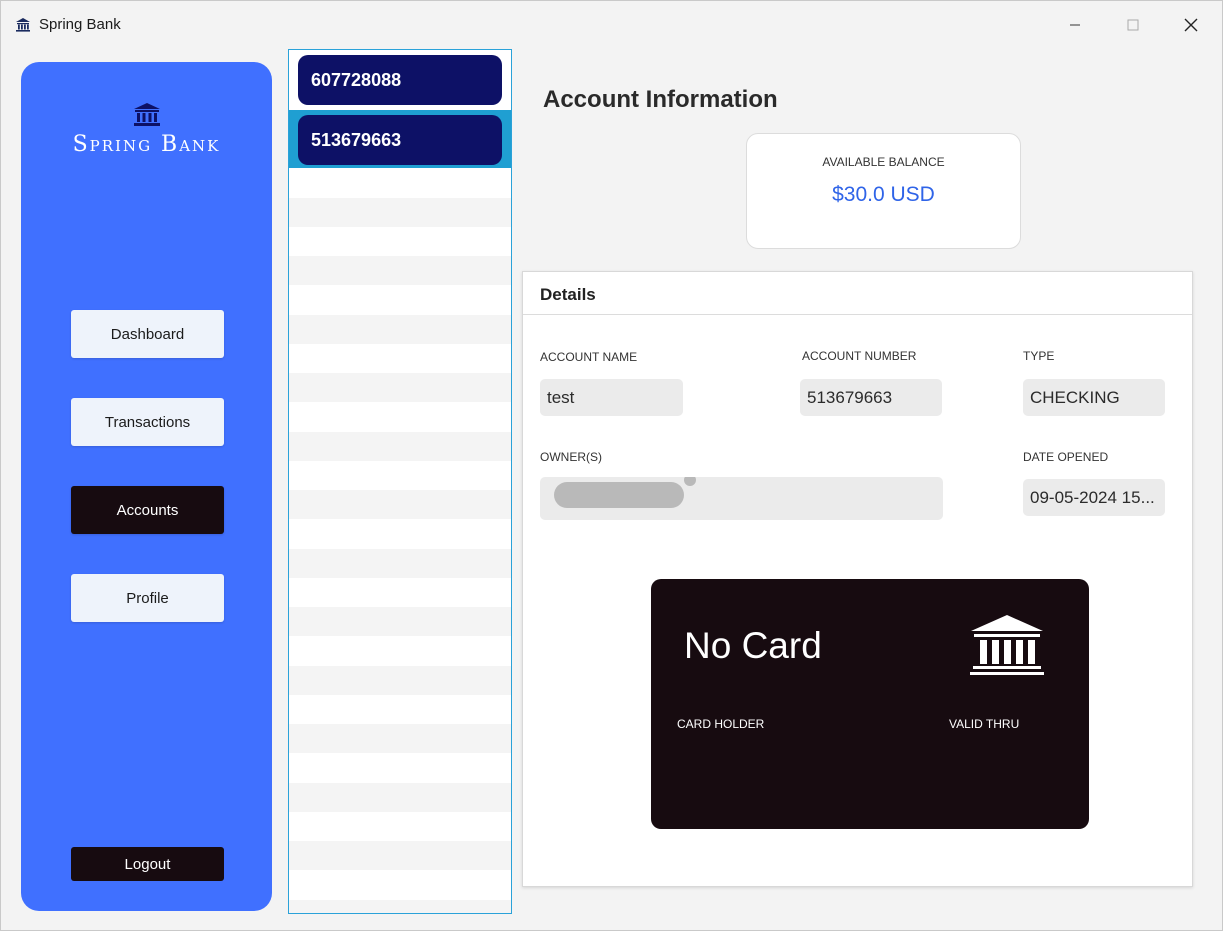 This screenshot has width=1223, height=931. Describe the element at coordinates (1066, 457) in the screenshot. I see `date-opened-label: DATE OPENED` at that location.